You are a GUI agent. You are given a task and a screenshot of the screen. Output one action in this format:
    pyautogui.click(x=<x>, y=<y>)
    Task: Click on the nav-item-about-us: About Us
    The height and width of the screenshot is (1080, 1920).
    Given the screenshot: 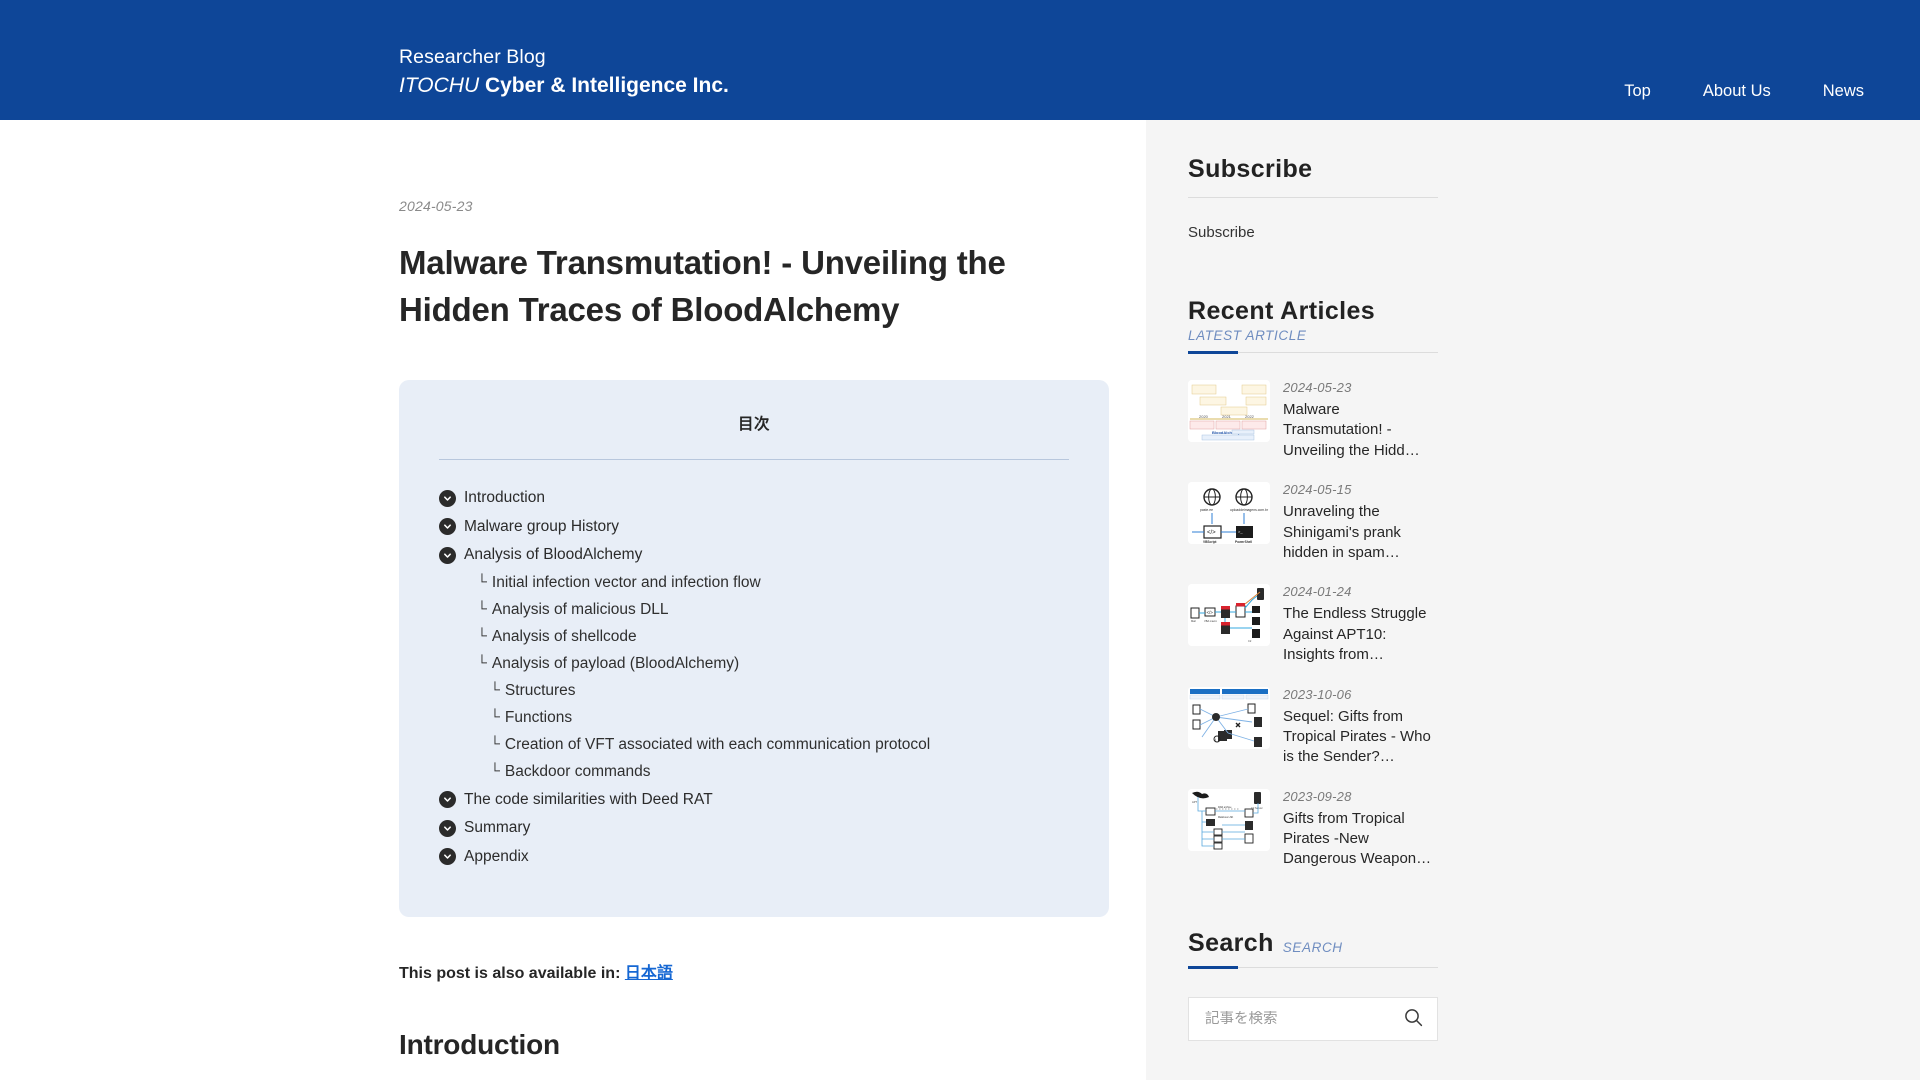 What is the action you would take?
    pyautogui.click(x=1737, y=91)
    